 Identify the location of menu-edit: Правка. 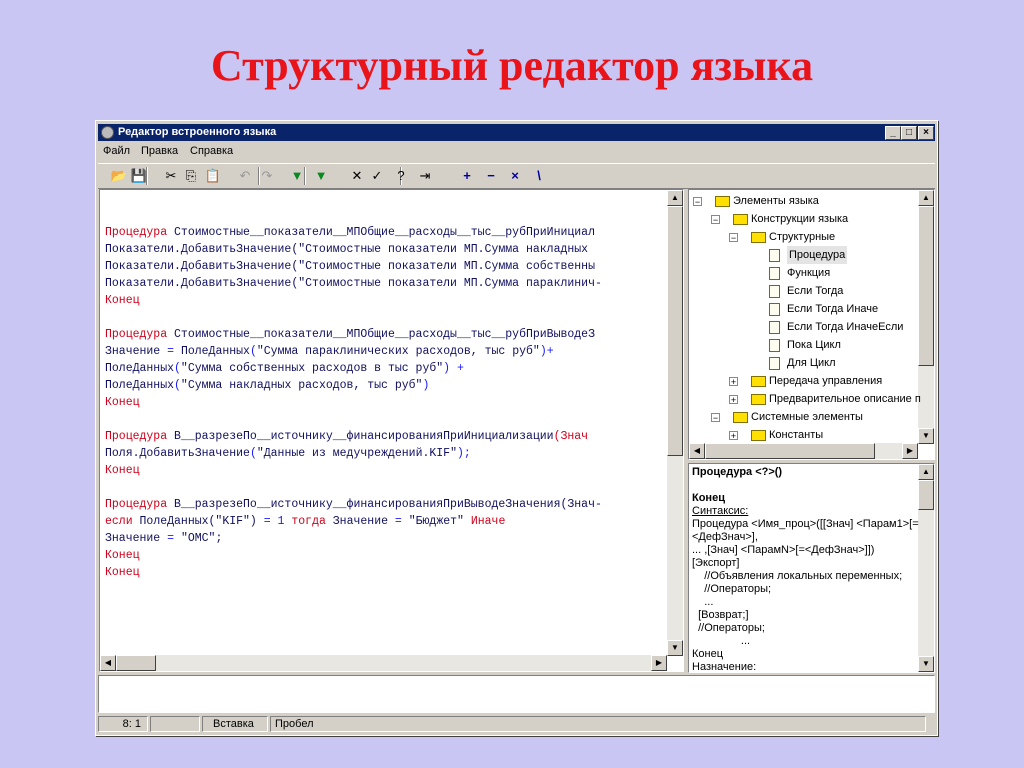
(159, 151).